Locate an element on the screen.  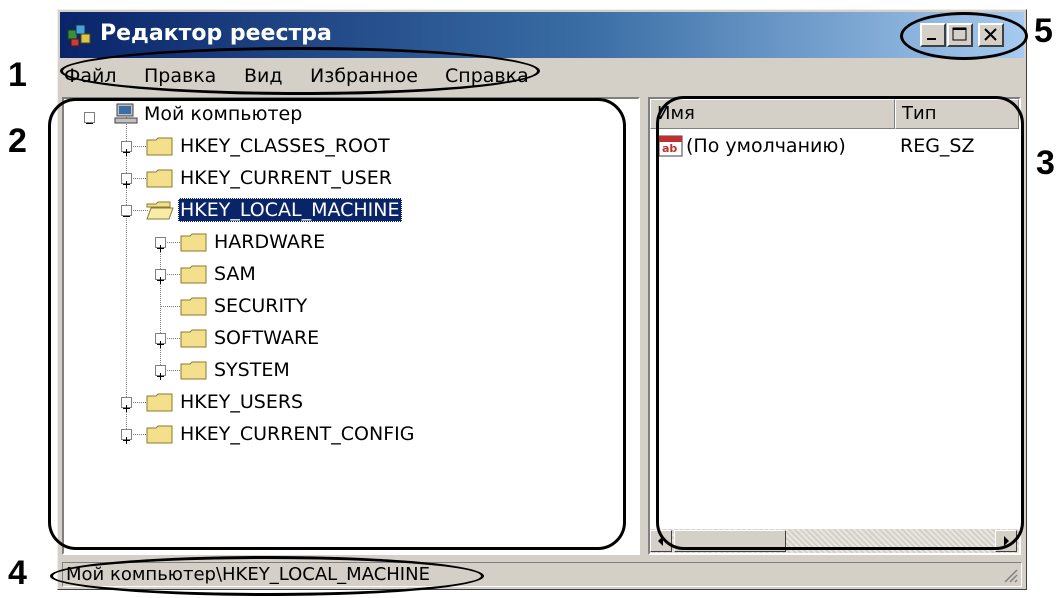
tree-node-hkey-users: HKEY_USERS is located at coordinates (344, 404).